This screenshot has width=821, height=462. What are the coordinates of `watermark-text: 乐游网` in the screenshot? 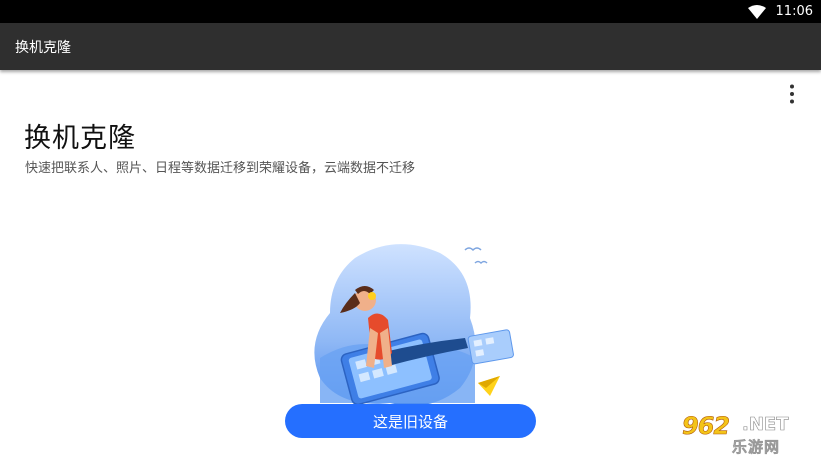 It's located at (756, 447).